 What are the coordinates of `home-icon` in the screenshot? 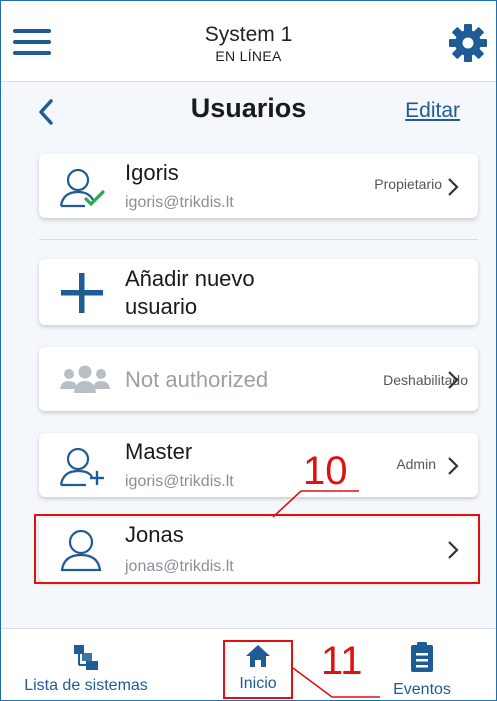 It's located at (258, 656).